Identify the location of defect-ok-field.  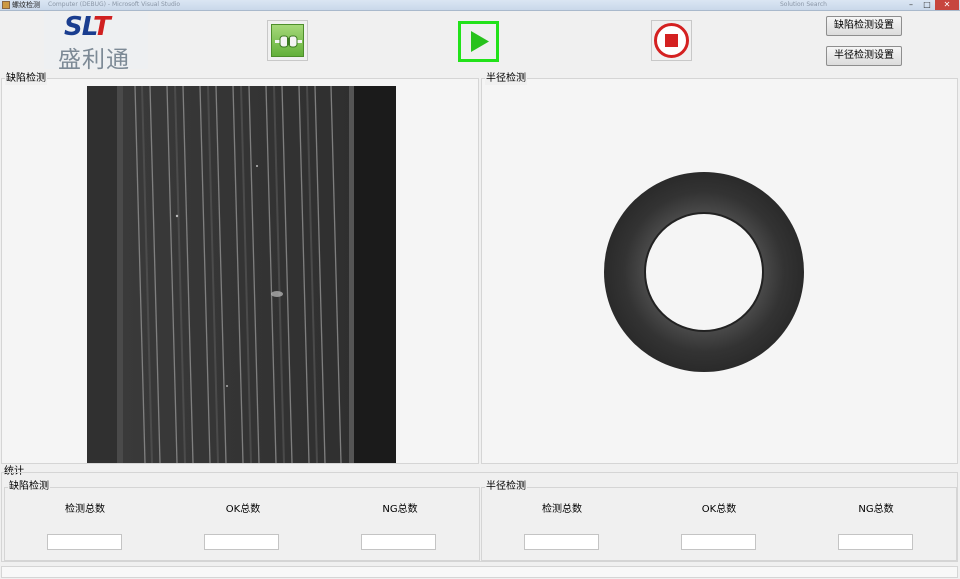
(241, 542).